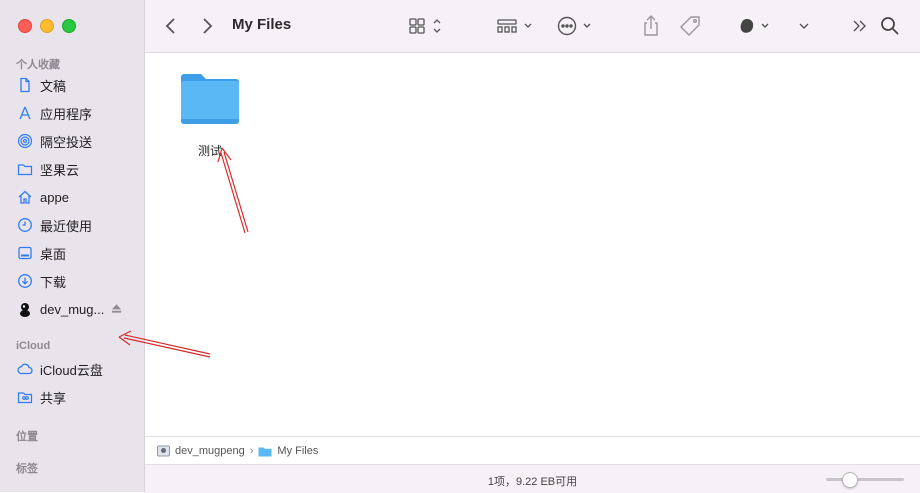 The image size is (920, 493). I want to click on breadcrumb-label: My Files, so click(298, 451).